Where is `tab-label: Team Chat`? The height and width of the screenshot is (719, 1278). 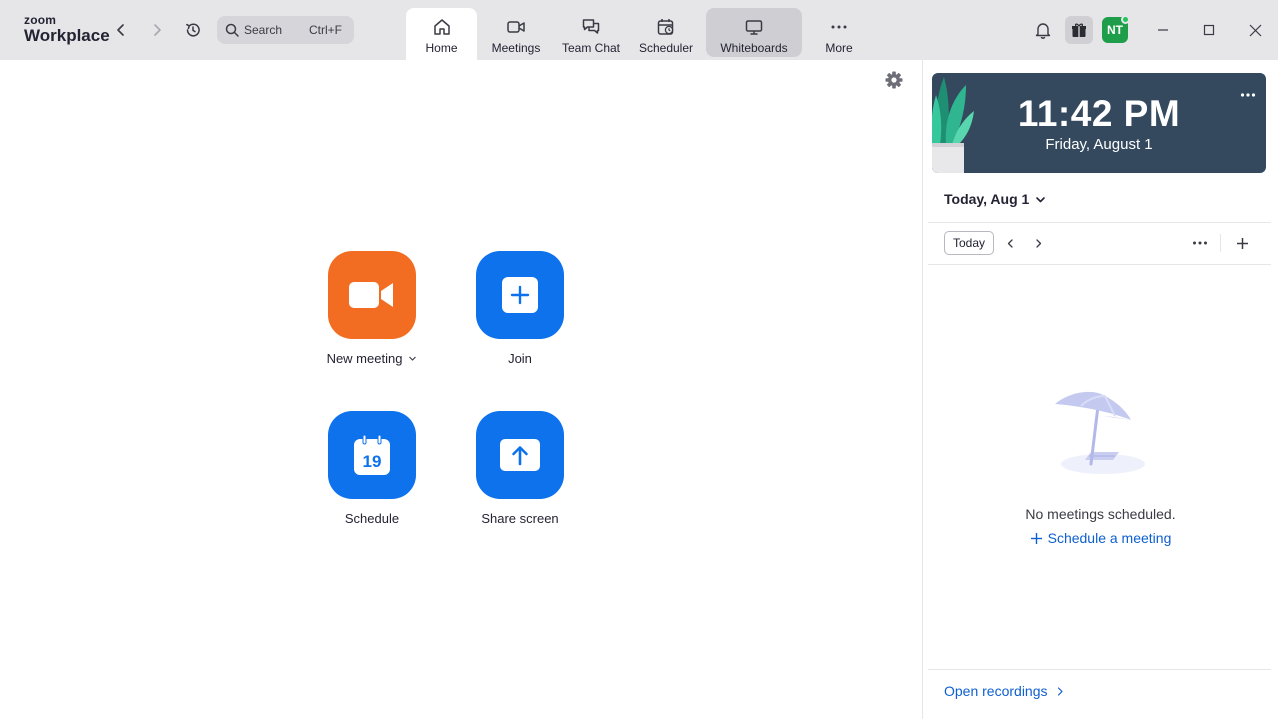
tab-label: Team Chat is located at coordinates (591, 48).